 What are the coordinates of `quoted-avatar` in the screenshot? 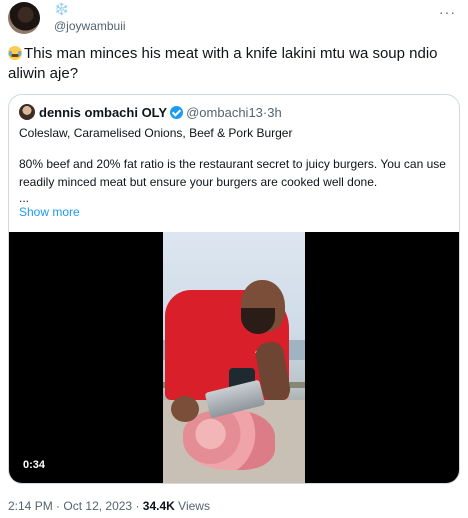 It's located at (27, 112).